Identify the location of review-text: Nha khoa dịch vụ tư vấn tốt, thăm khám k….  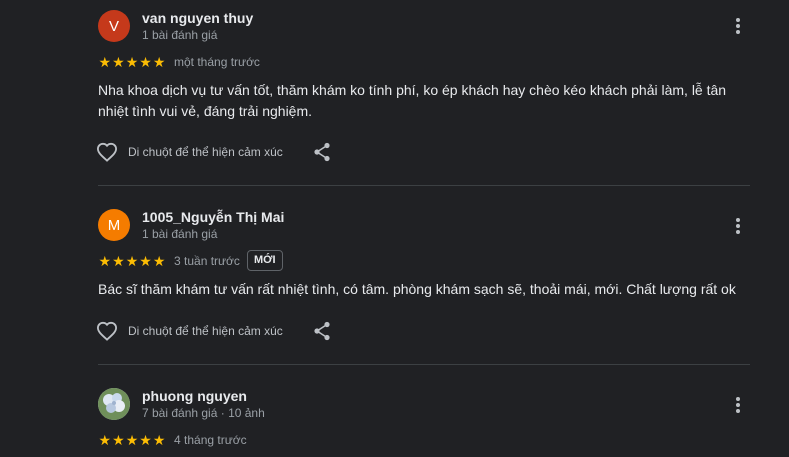
(412, 100).